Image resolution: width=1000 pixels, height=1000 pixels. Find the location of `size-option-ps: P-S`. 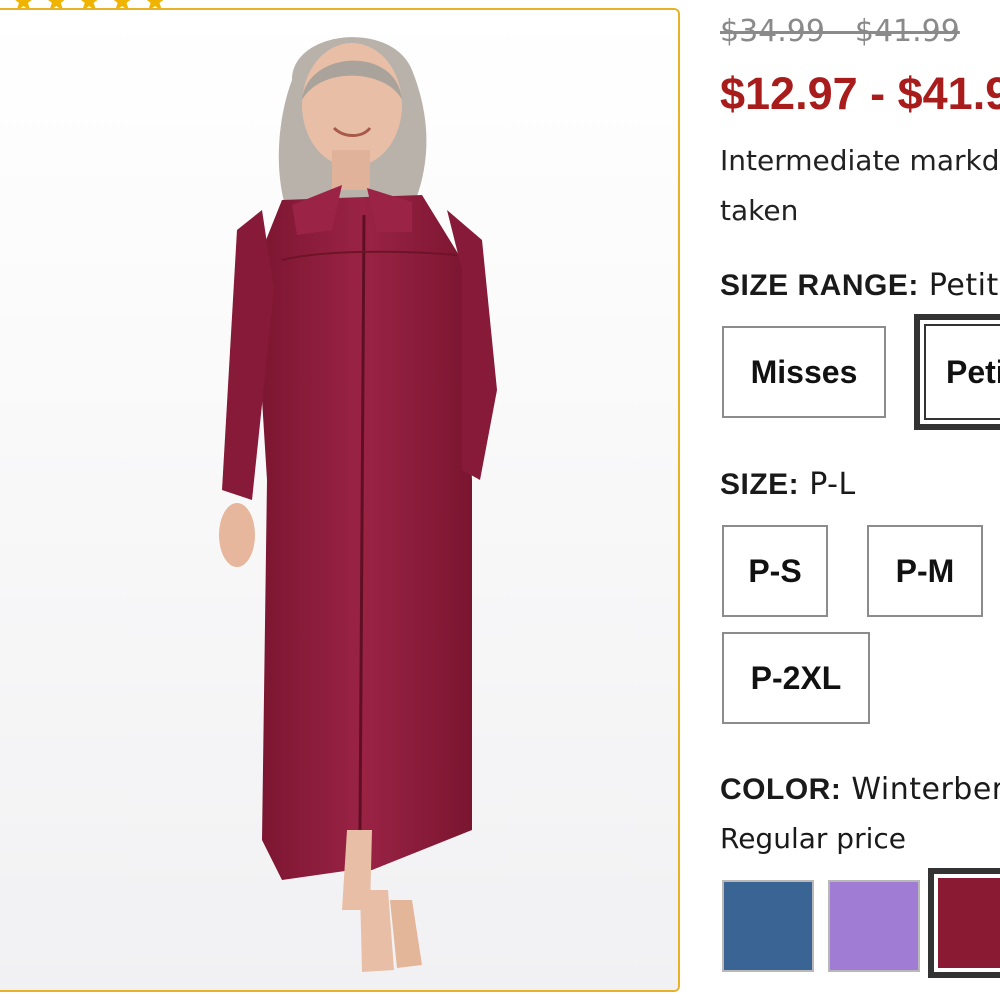

size-option-ps: P-S is located at coordinates (775, 571).